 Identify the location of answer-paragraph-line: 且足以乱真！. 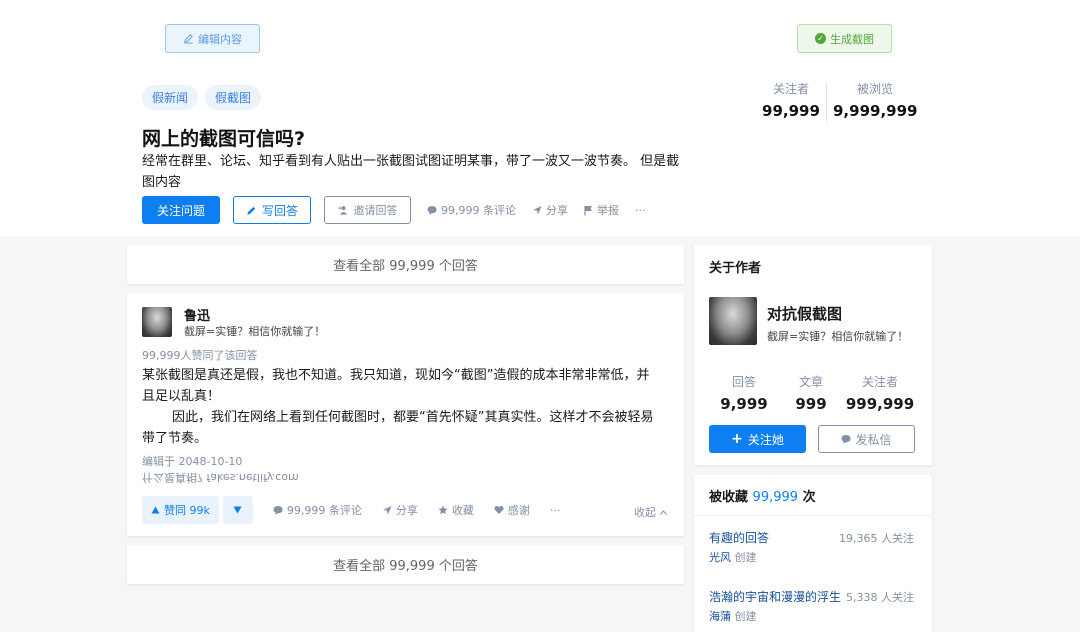
(181, 396).